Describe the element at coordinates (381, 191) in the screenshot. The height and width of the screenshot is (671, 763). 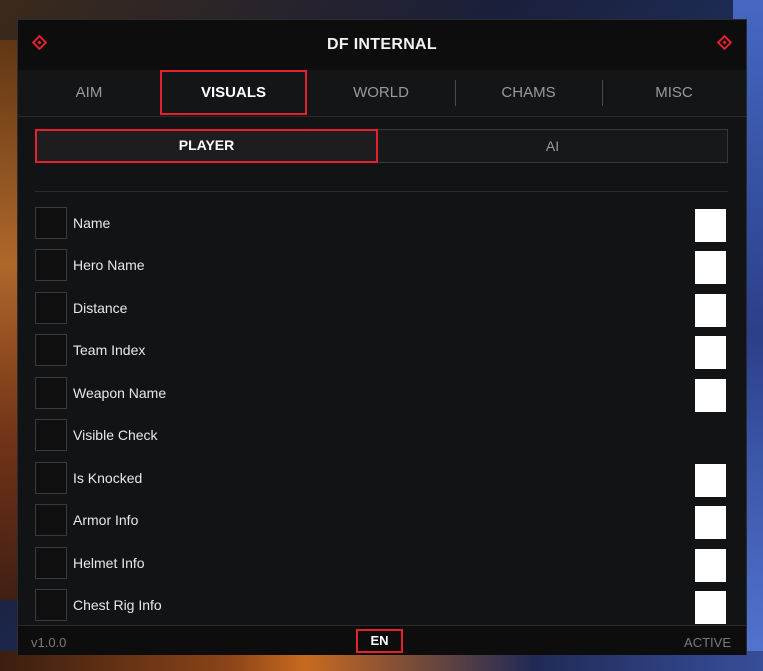
I see `section-divider` at that location.